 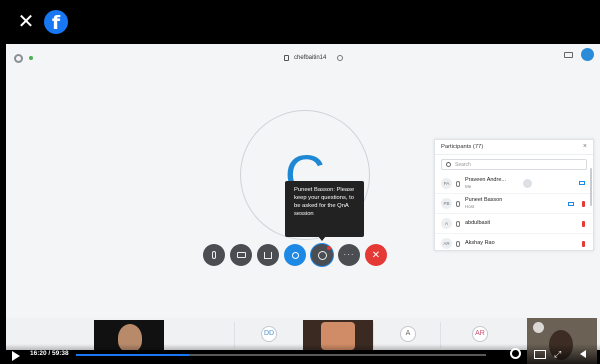 I want to click on participants-button, so click(x=295, y=255).